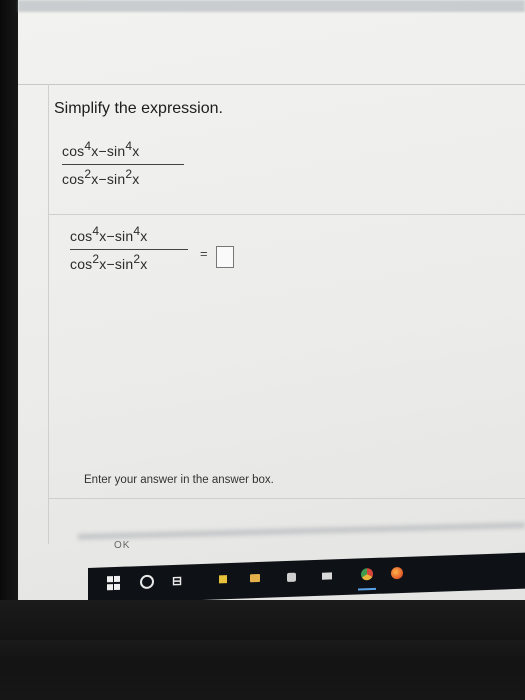 The width and height of the screenshot is (525, 700). I want to click on header-divider, so click(271, 84).